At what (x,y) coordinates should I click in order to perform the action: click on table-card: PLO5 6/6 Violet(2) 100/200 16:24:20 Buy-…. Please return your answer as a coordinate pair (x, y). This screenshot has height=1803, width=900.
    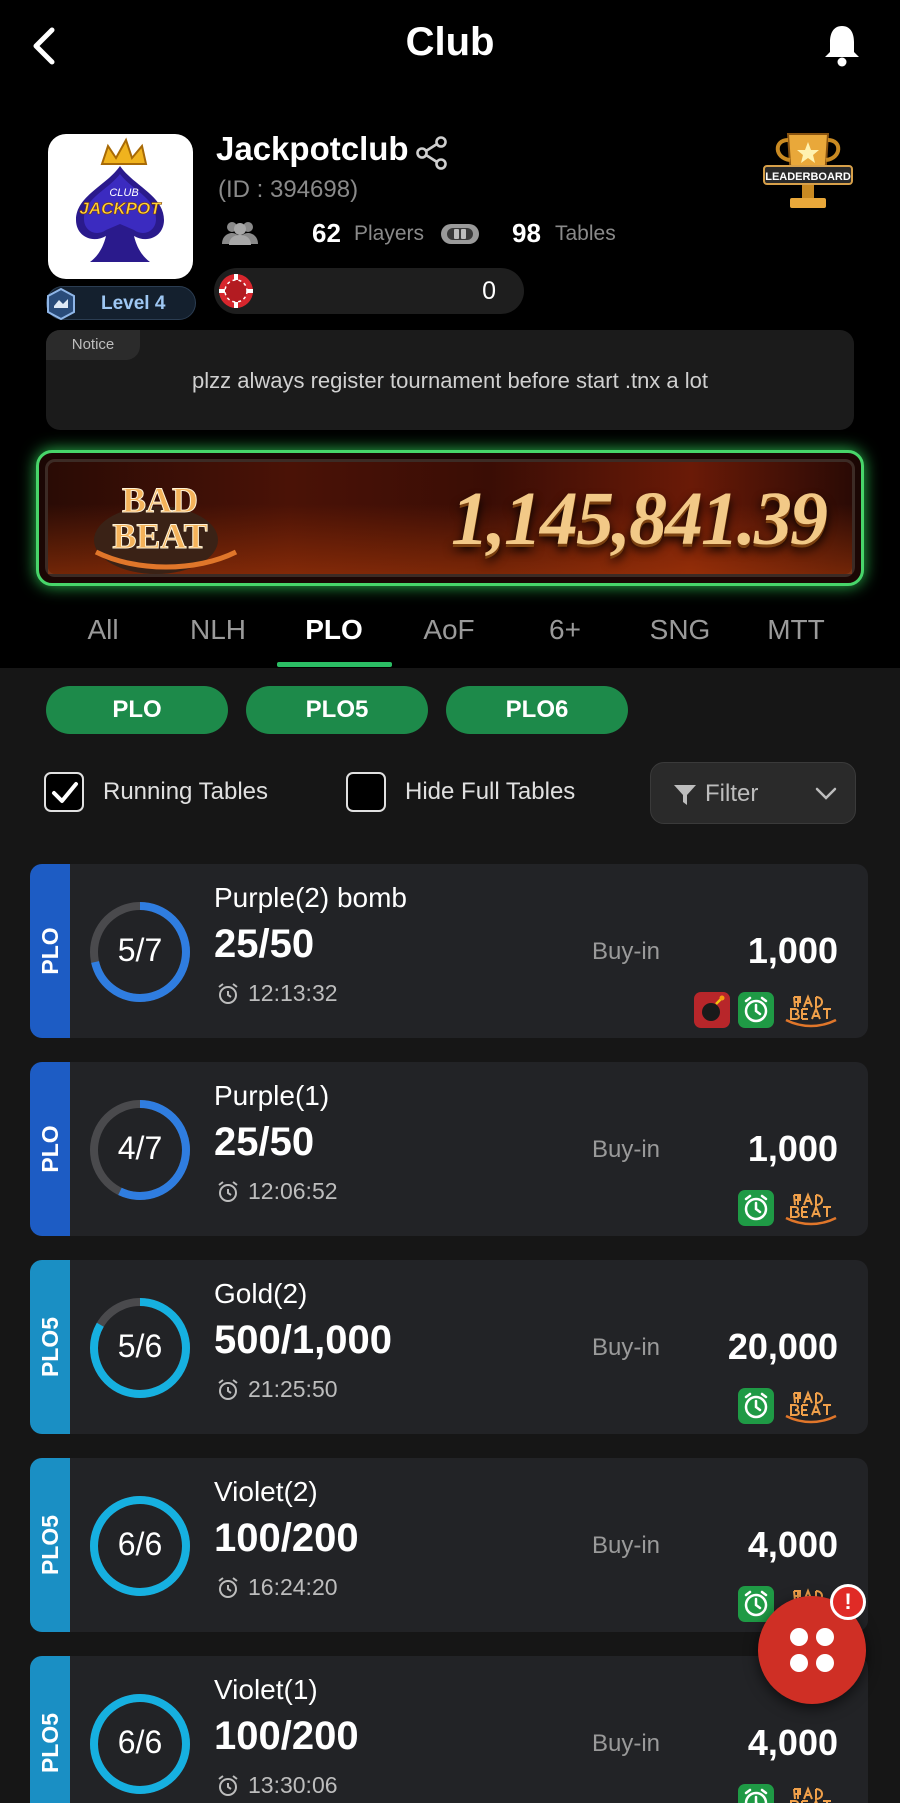
    Looking at the image, I should click on (449, 1545).